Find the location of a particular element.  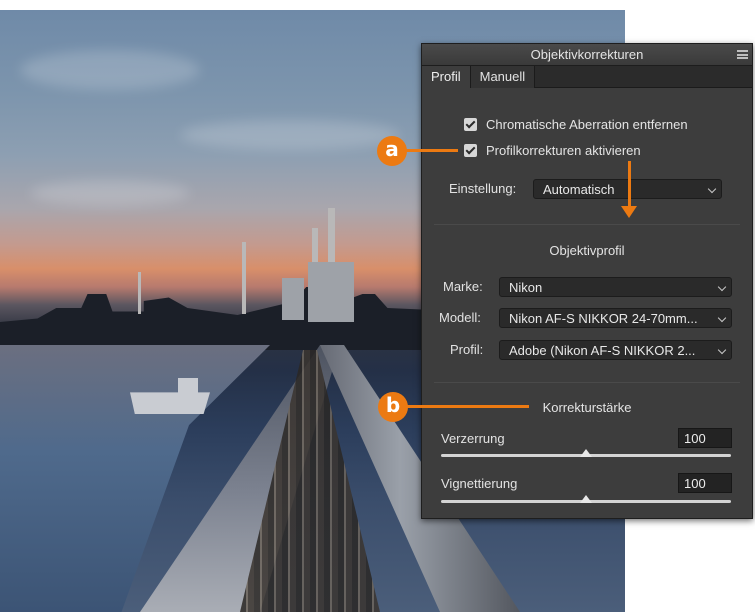

arrow-down-icon is located at coordinates (629, 212).